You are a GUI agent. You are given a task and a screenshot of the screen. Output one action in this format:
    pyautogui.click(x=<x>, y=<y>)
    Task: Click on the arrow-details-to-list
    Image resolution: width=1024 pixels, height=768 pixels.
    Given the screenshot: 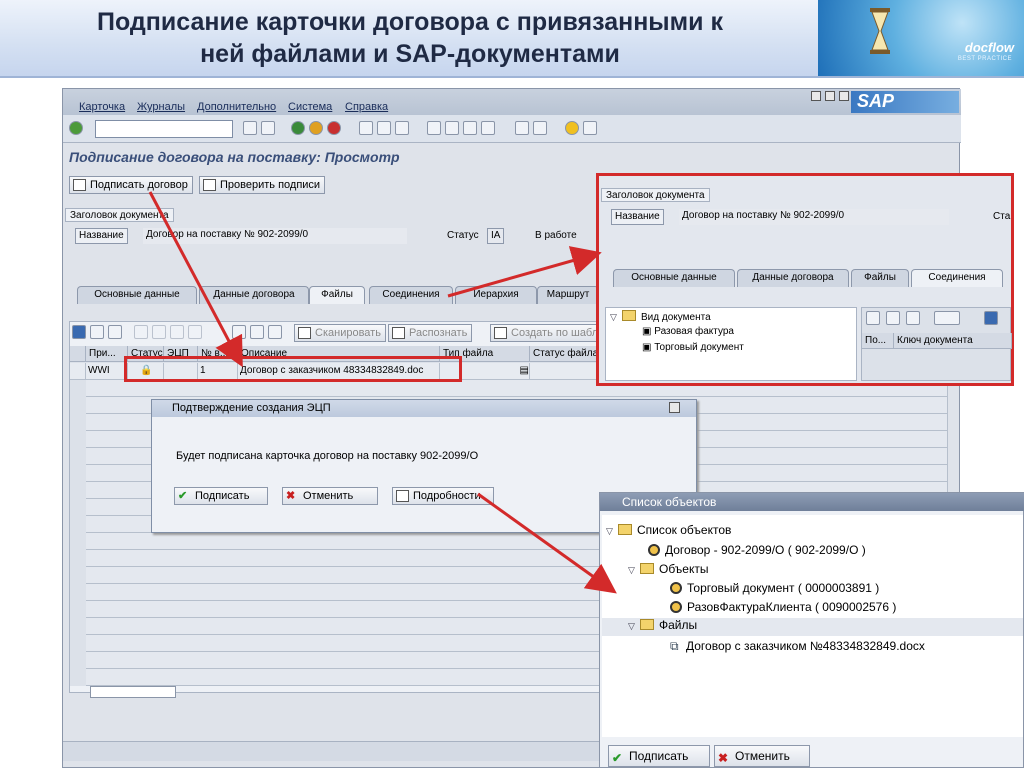 What is the action you would take?
    pyautogui.click(x=547, y=543)
    